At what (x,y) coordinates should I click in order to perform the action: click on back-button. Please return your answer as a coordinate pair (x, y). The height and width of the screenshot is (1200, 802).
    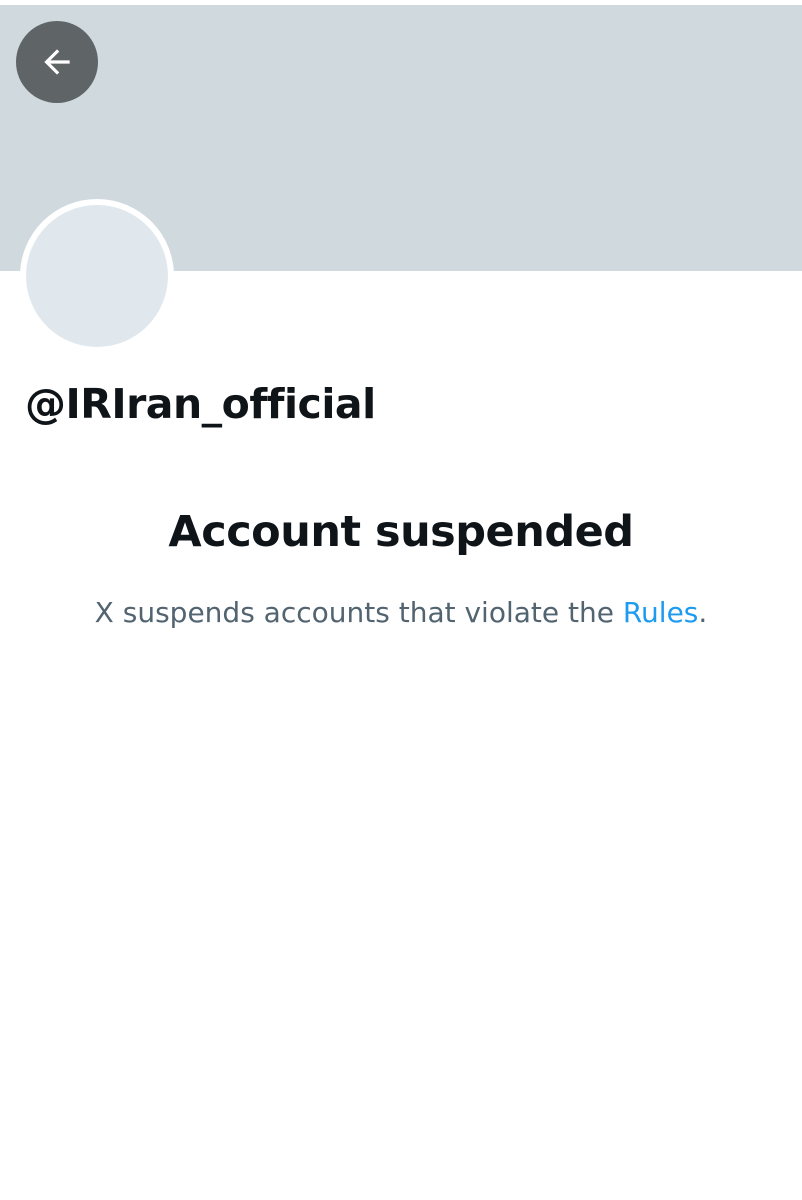
    Looking at the image, I should click on (57, 62).